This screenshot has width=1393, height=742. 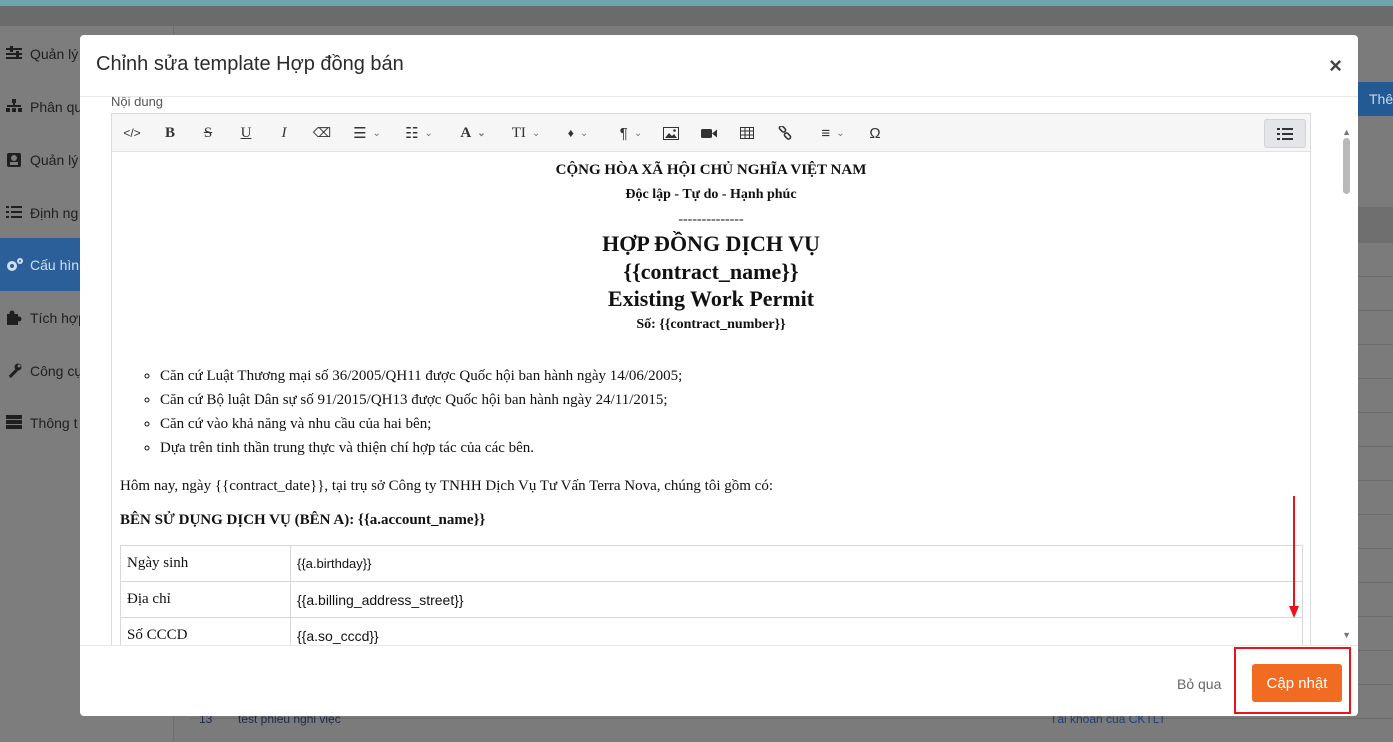 I want to click on server-icon, so click(x=15, y=422).